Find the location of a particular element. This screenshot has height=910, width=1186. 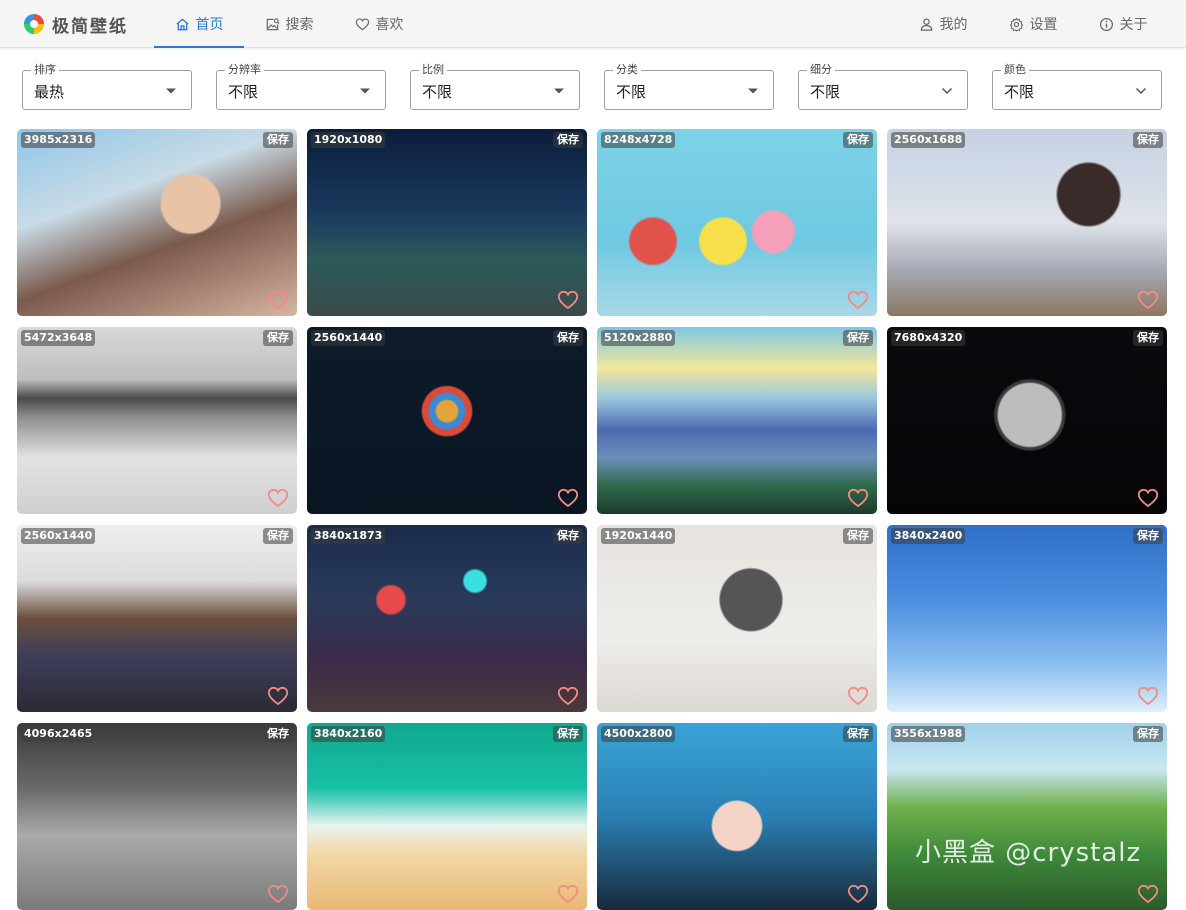

filter-label: 分类 is located at coordinates (627, 70).